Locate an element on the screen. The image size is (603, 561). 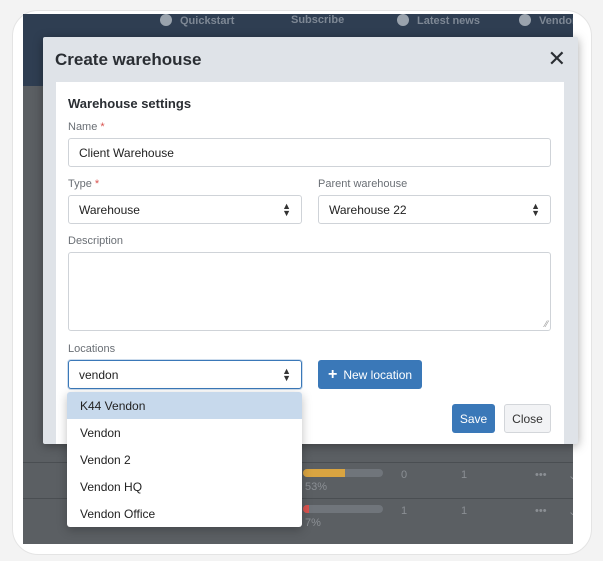
type-select: Warehouse ▲ ▼ is located at coordinates (185, 209).